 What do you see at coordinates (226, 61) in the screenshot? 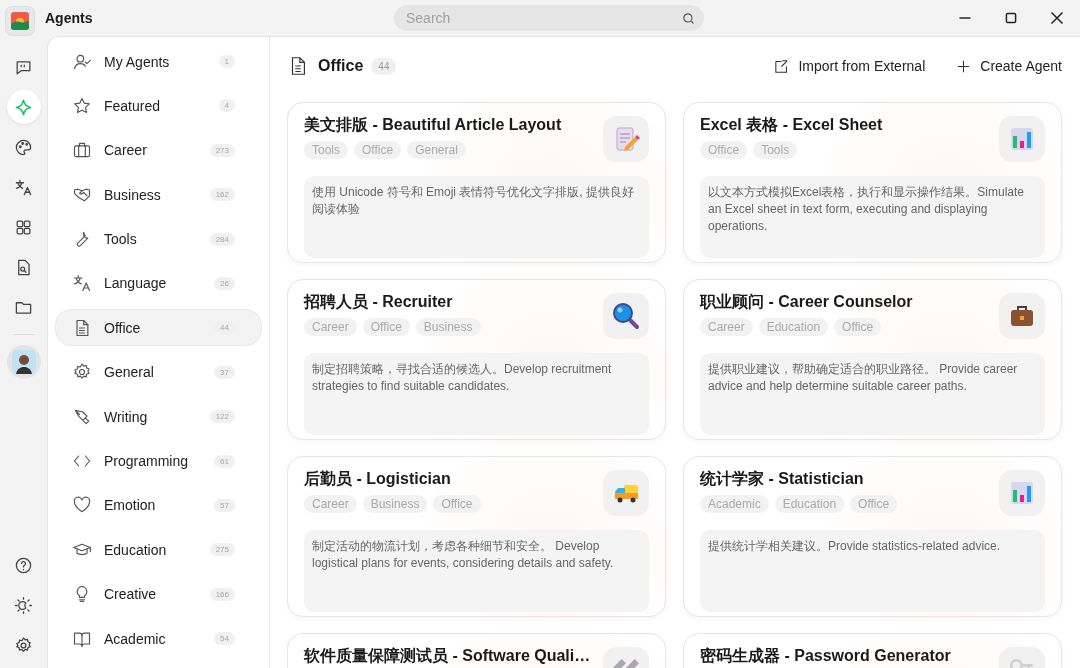
I see `count-badge: 1` at bounding box center [226, 61].